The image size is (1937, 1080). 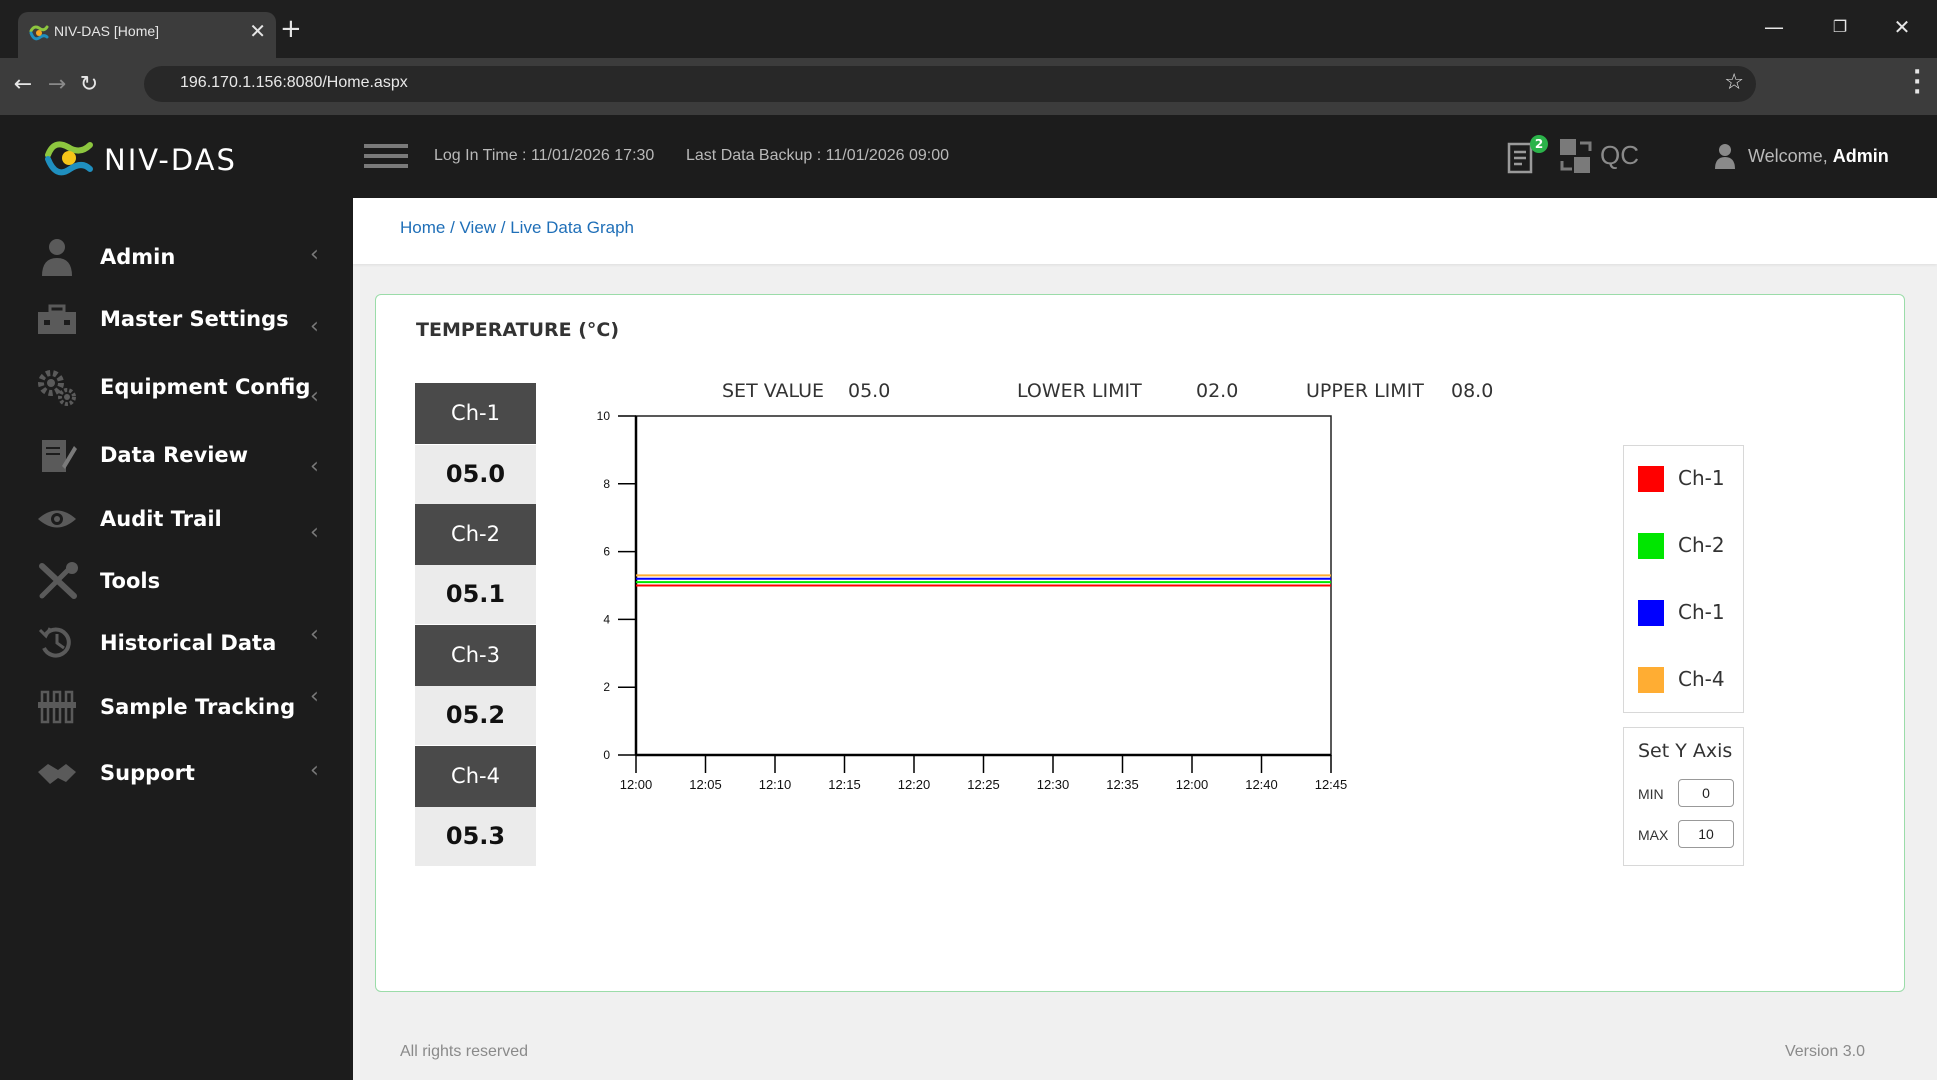 I want to click on x-tick-label: 12:40, so click(x=1261, y=784).